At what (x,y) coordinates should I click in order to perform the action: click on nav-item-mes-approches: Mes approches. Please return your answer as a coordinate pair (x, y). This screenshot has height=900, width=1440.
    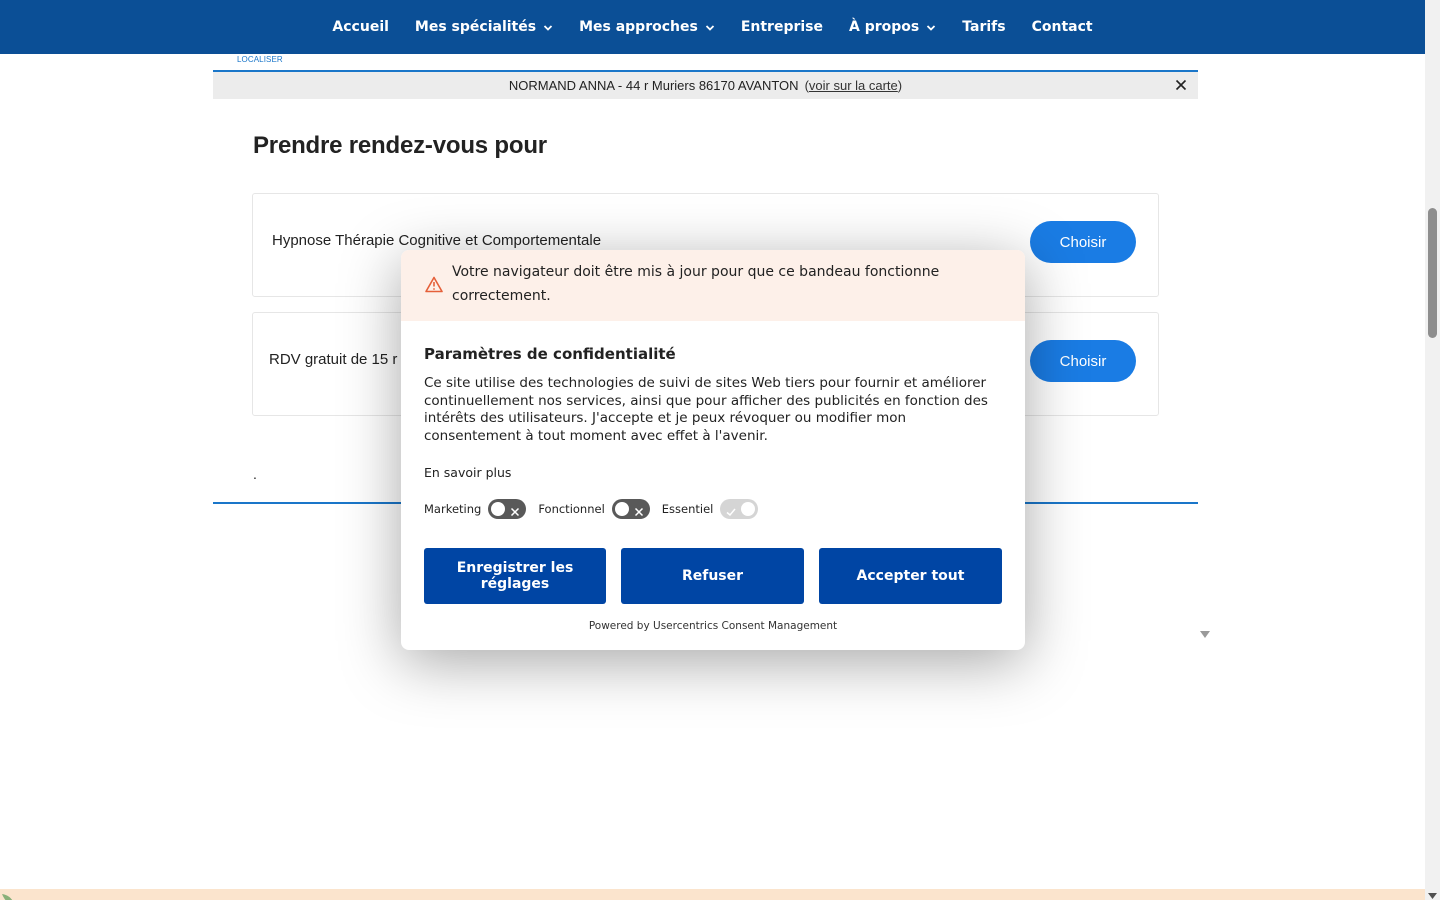
    Looking at the image, I should click on (647, 27).